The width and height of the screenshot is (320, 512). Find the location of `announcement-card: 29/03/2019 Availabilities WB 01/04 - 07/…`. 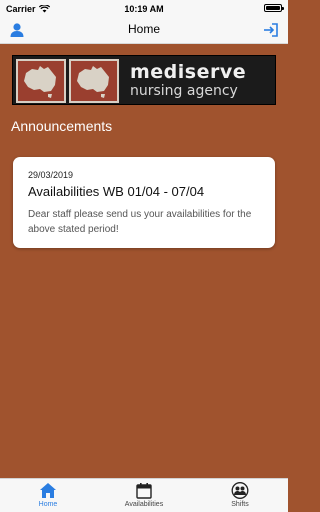

announcement-card: 29/03/2019 Availabilities WB 01/04 - 07/… is located at coordinates (144, 202).